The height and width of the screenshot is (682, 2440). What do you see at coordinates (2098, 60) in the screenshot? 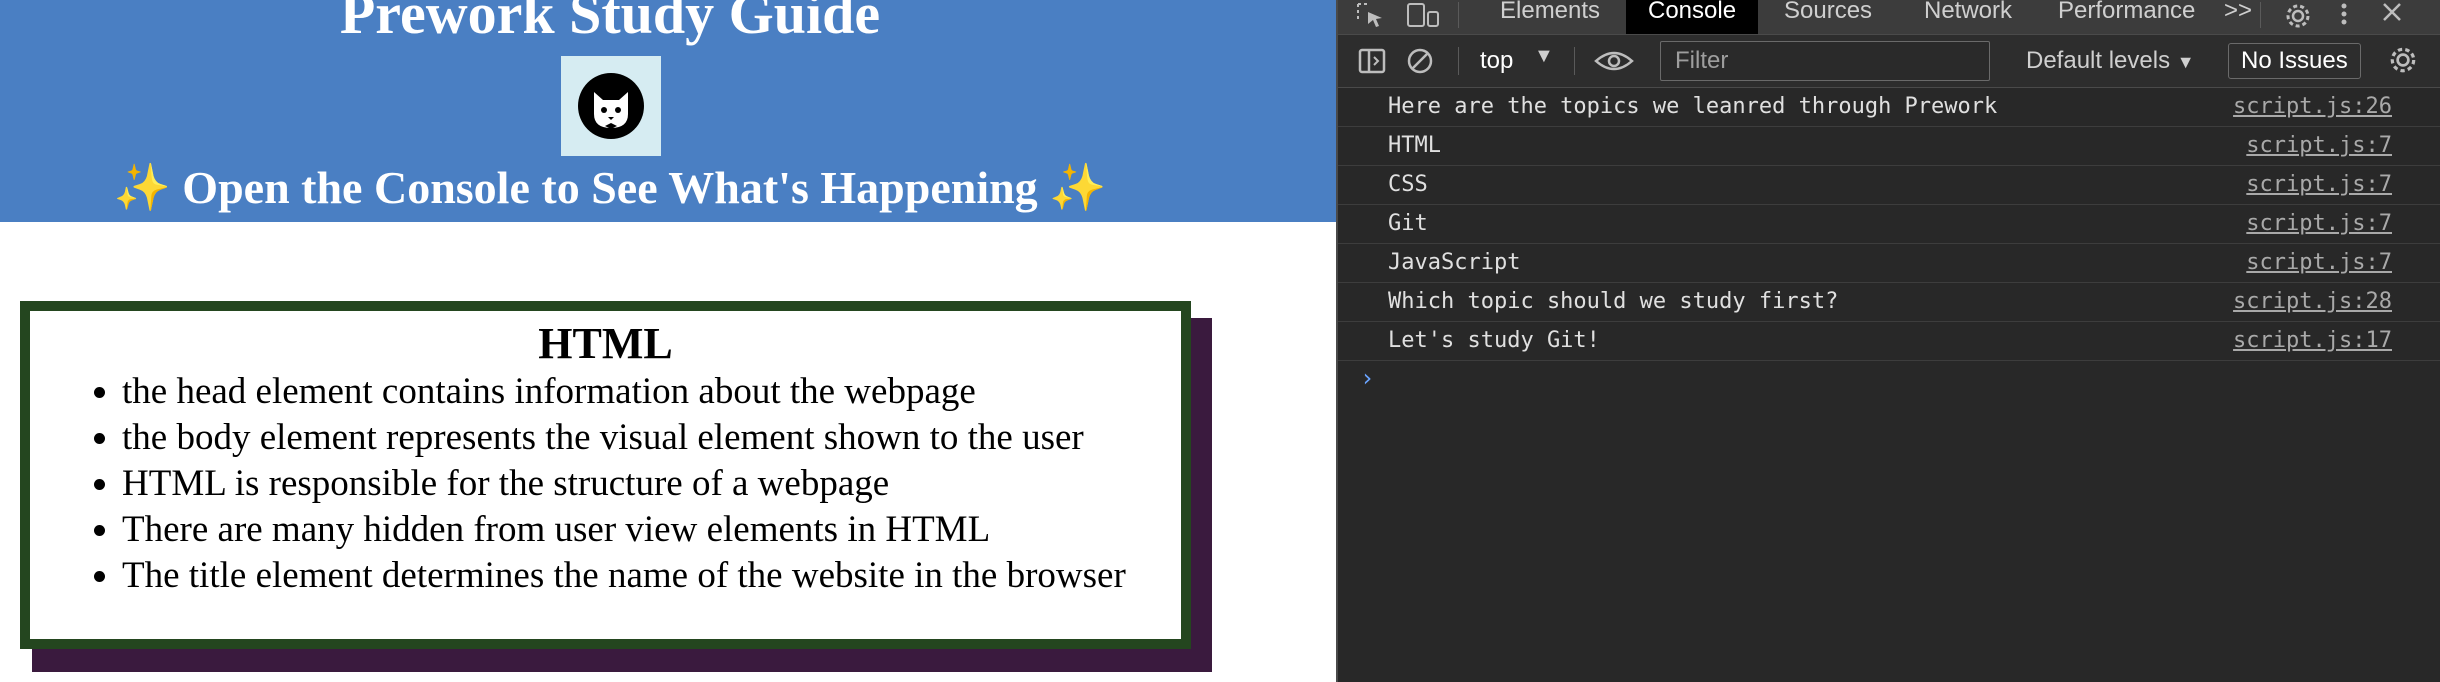
I see `log-levels-label: Default levels` at bounding box center [2098, 60].